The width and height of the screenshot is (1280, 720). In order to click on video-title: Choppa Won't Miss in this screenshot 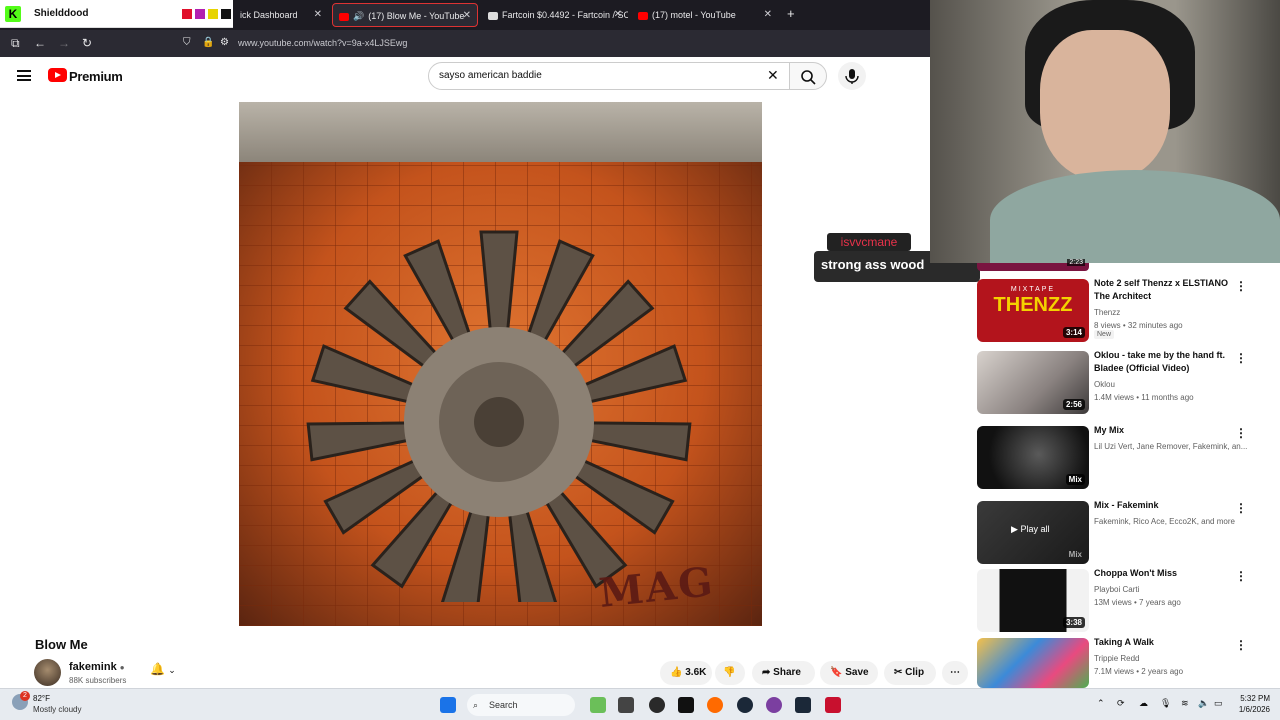, I will do `click(1169, 573)`.